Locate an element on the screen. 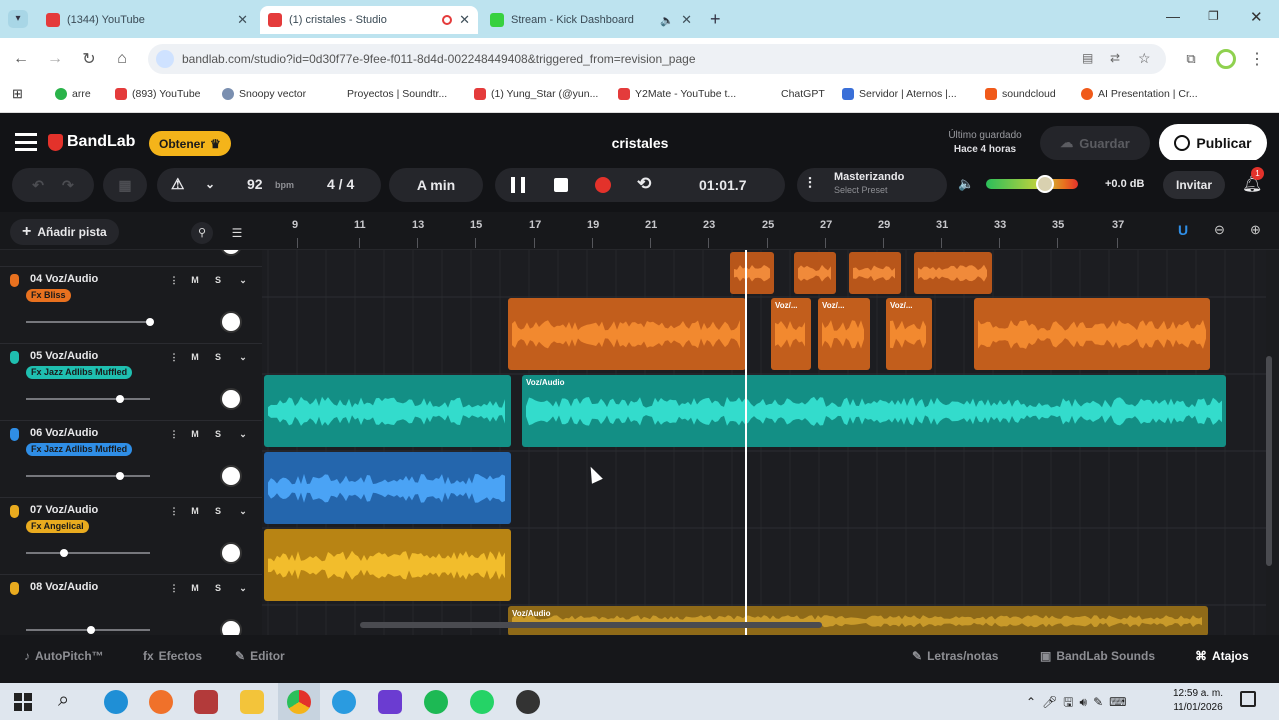 Image resolution: width=1279 pixels, height=720 pixels. zoom-in-icon: ⊕ is located at coordinates (1255, 230).